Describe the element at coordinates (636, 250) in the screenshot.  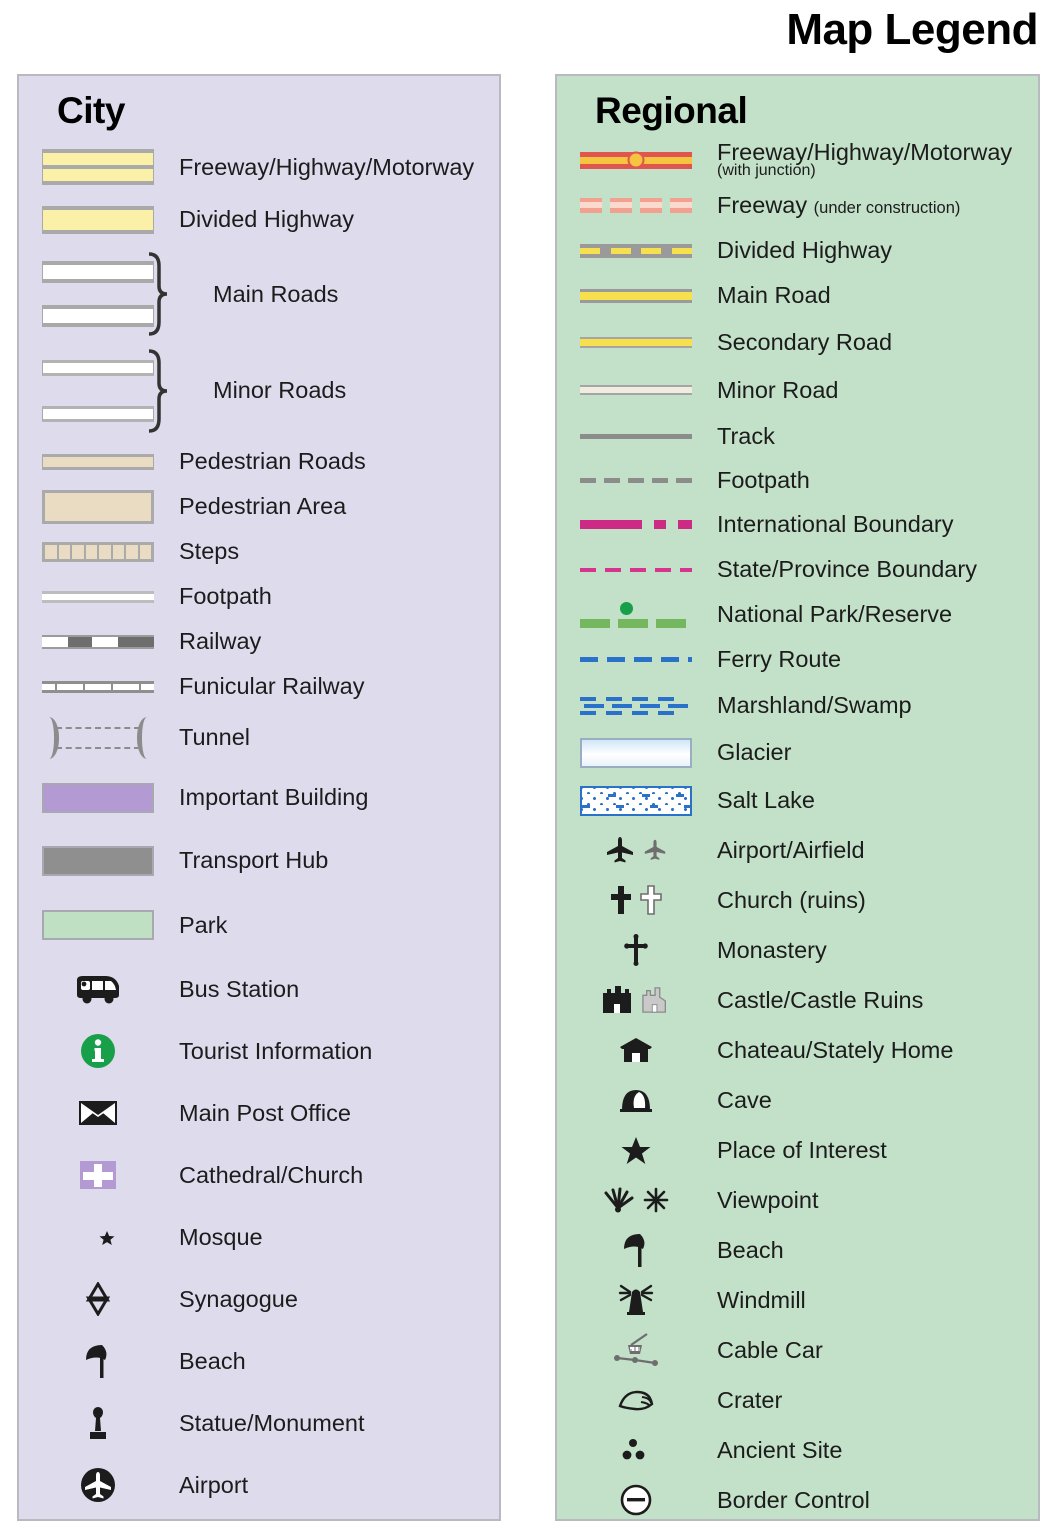
I see `regional-divided-highway-symbol` at that location.